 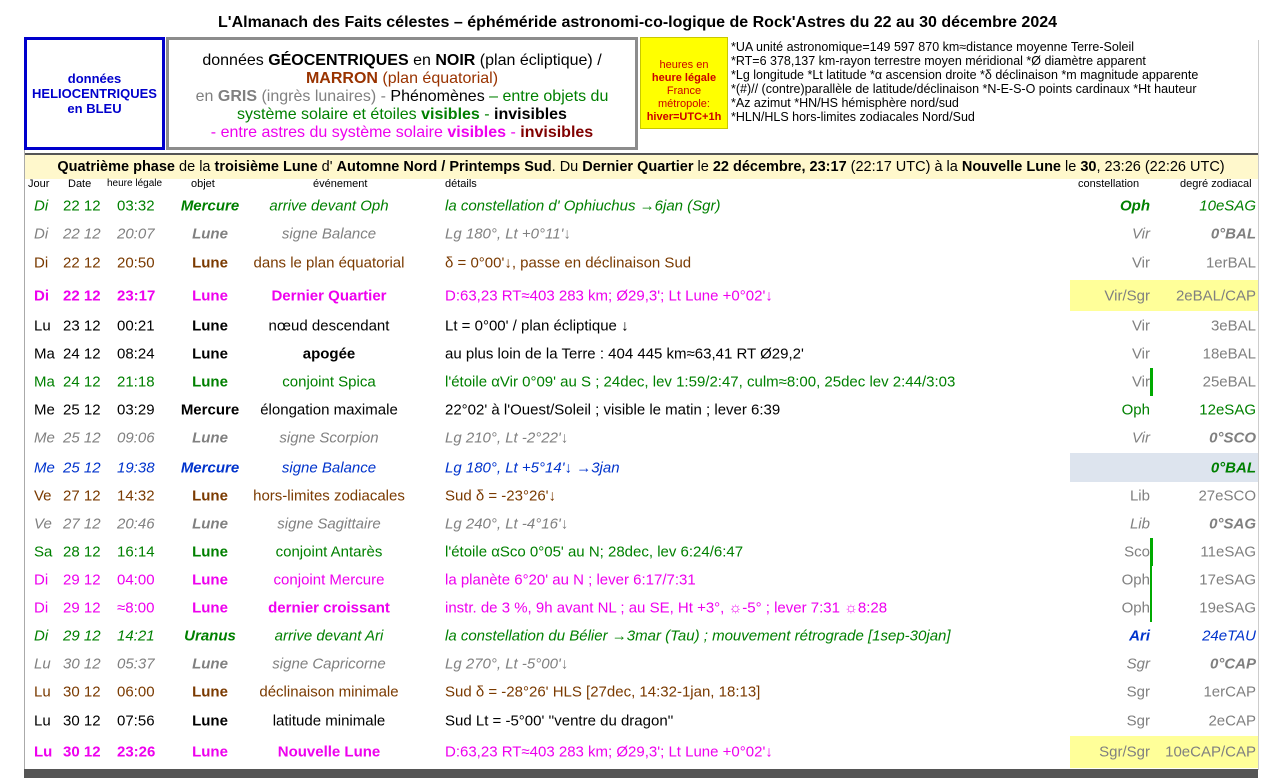 What do you see at coordinates (136, 636) in the screenshot?
I see `cell-heure: 14:21` at bounding box center [136, 636].